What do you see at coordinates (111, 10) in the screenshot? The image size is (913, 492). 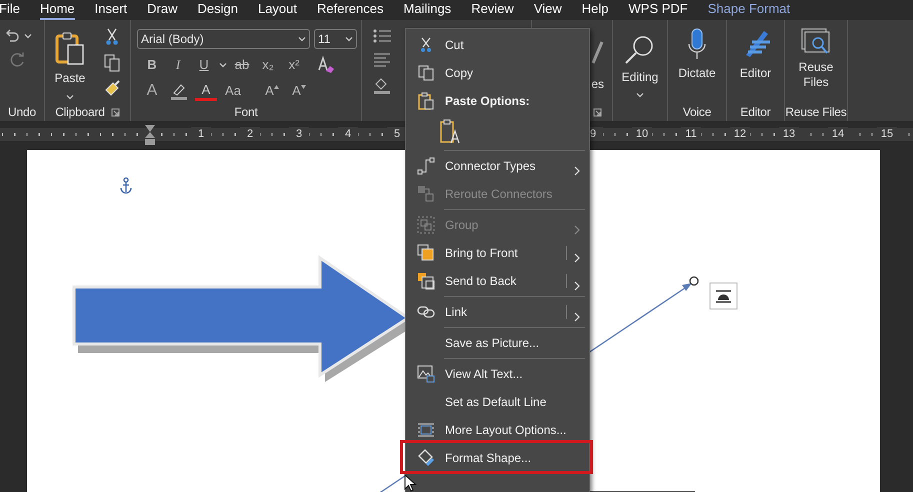 I see `ribbon-tab: Insert` at bounding box center [111, 10].